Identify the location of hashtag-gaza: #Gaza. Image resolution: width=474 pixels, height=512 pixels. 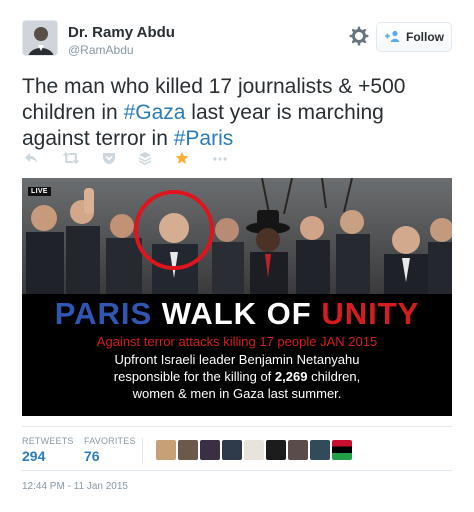
(155, 112).